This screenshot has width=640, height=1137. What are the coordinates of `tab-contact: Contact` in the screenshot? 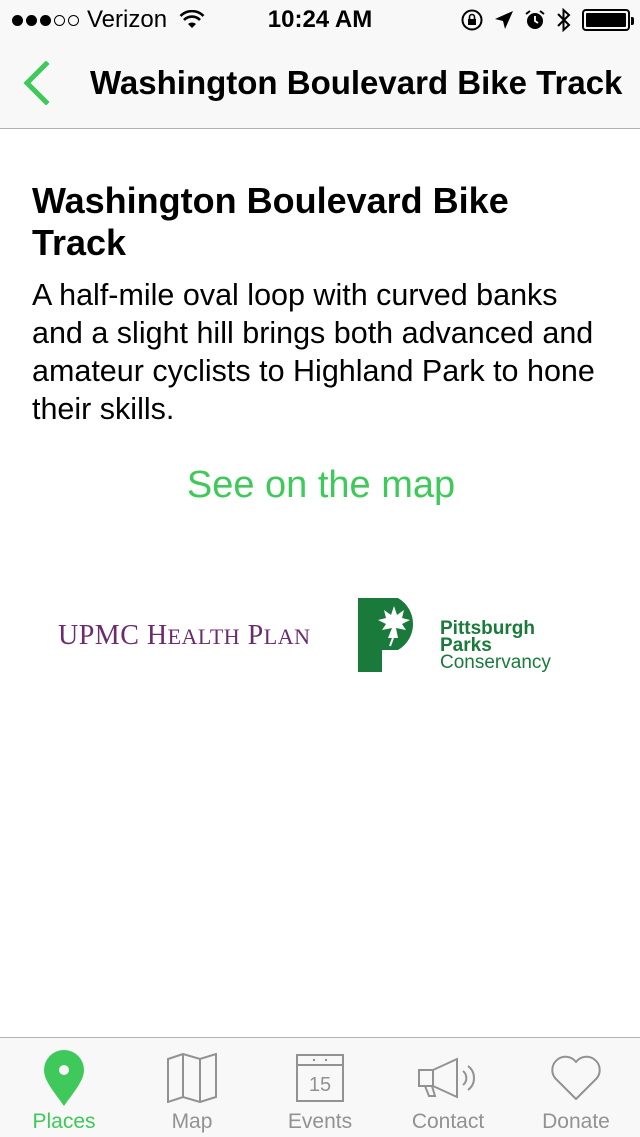 It's located at (448, 1087).